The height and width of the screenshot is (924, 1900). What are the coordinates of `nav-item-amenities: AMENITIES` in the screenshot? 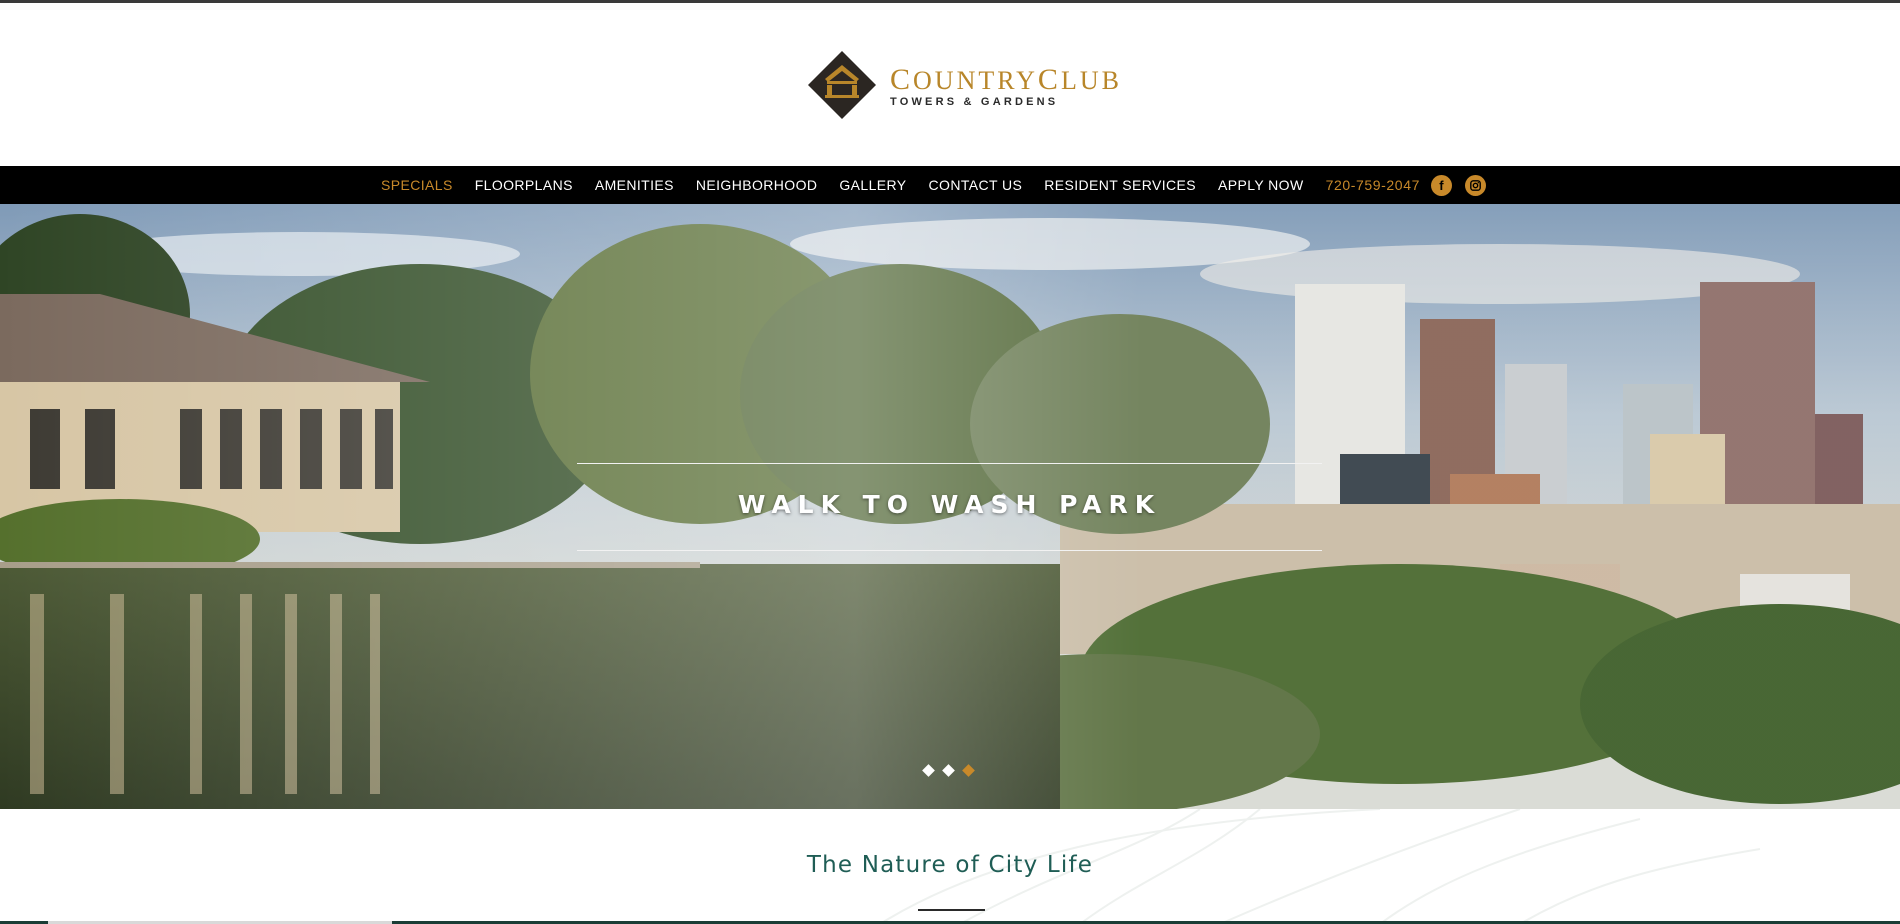 It's located at (634, 185).